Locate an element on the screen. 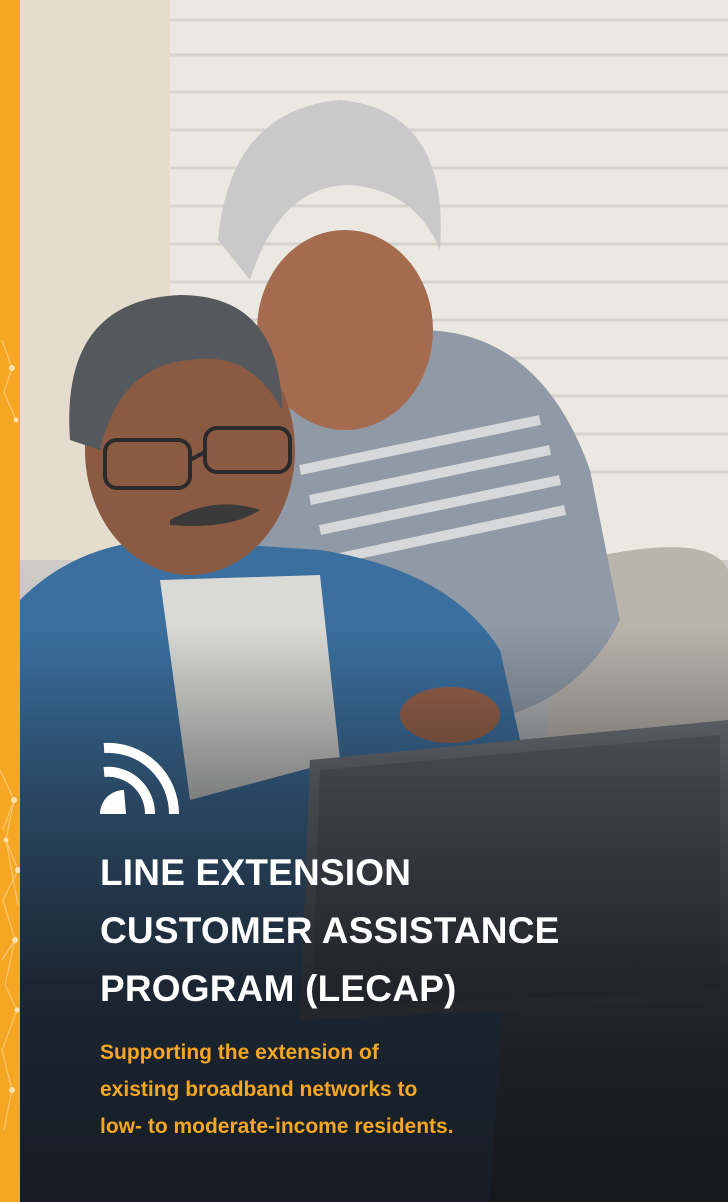 This screenshot has width=728, height=1202. tagline-line: existing broadband networks to is located at coordinates (259, 1089).